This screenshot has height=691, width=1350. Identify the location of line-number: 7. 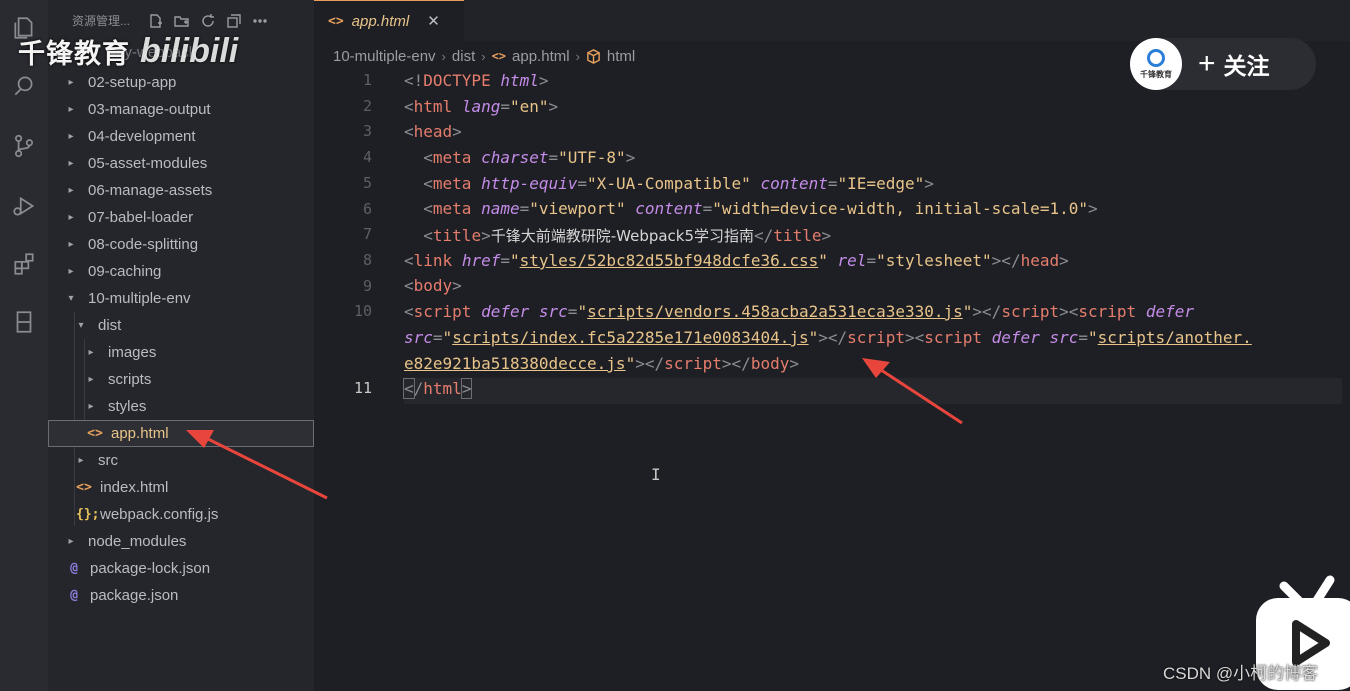
(367, 234).